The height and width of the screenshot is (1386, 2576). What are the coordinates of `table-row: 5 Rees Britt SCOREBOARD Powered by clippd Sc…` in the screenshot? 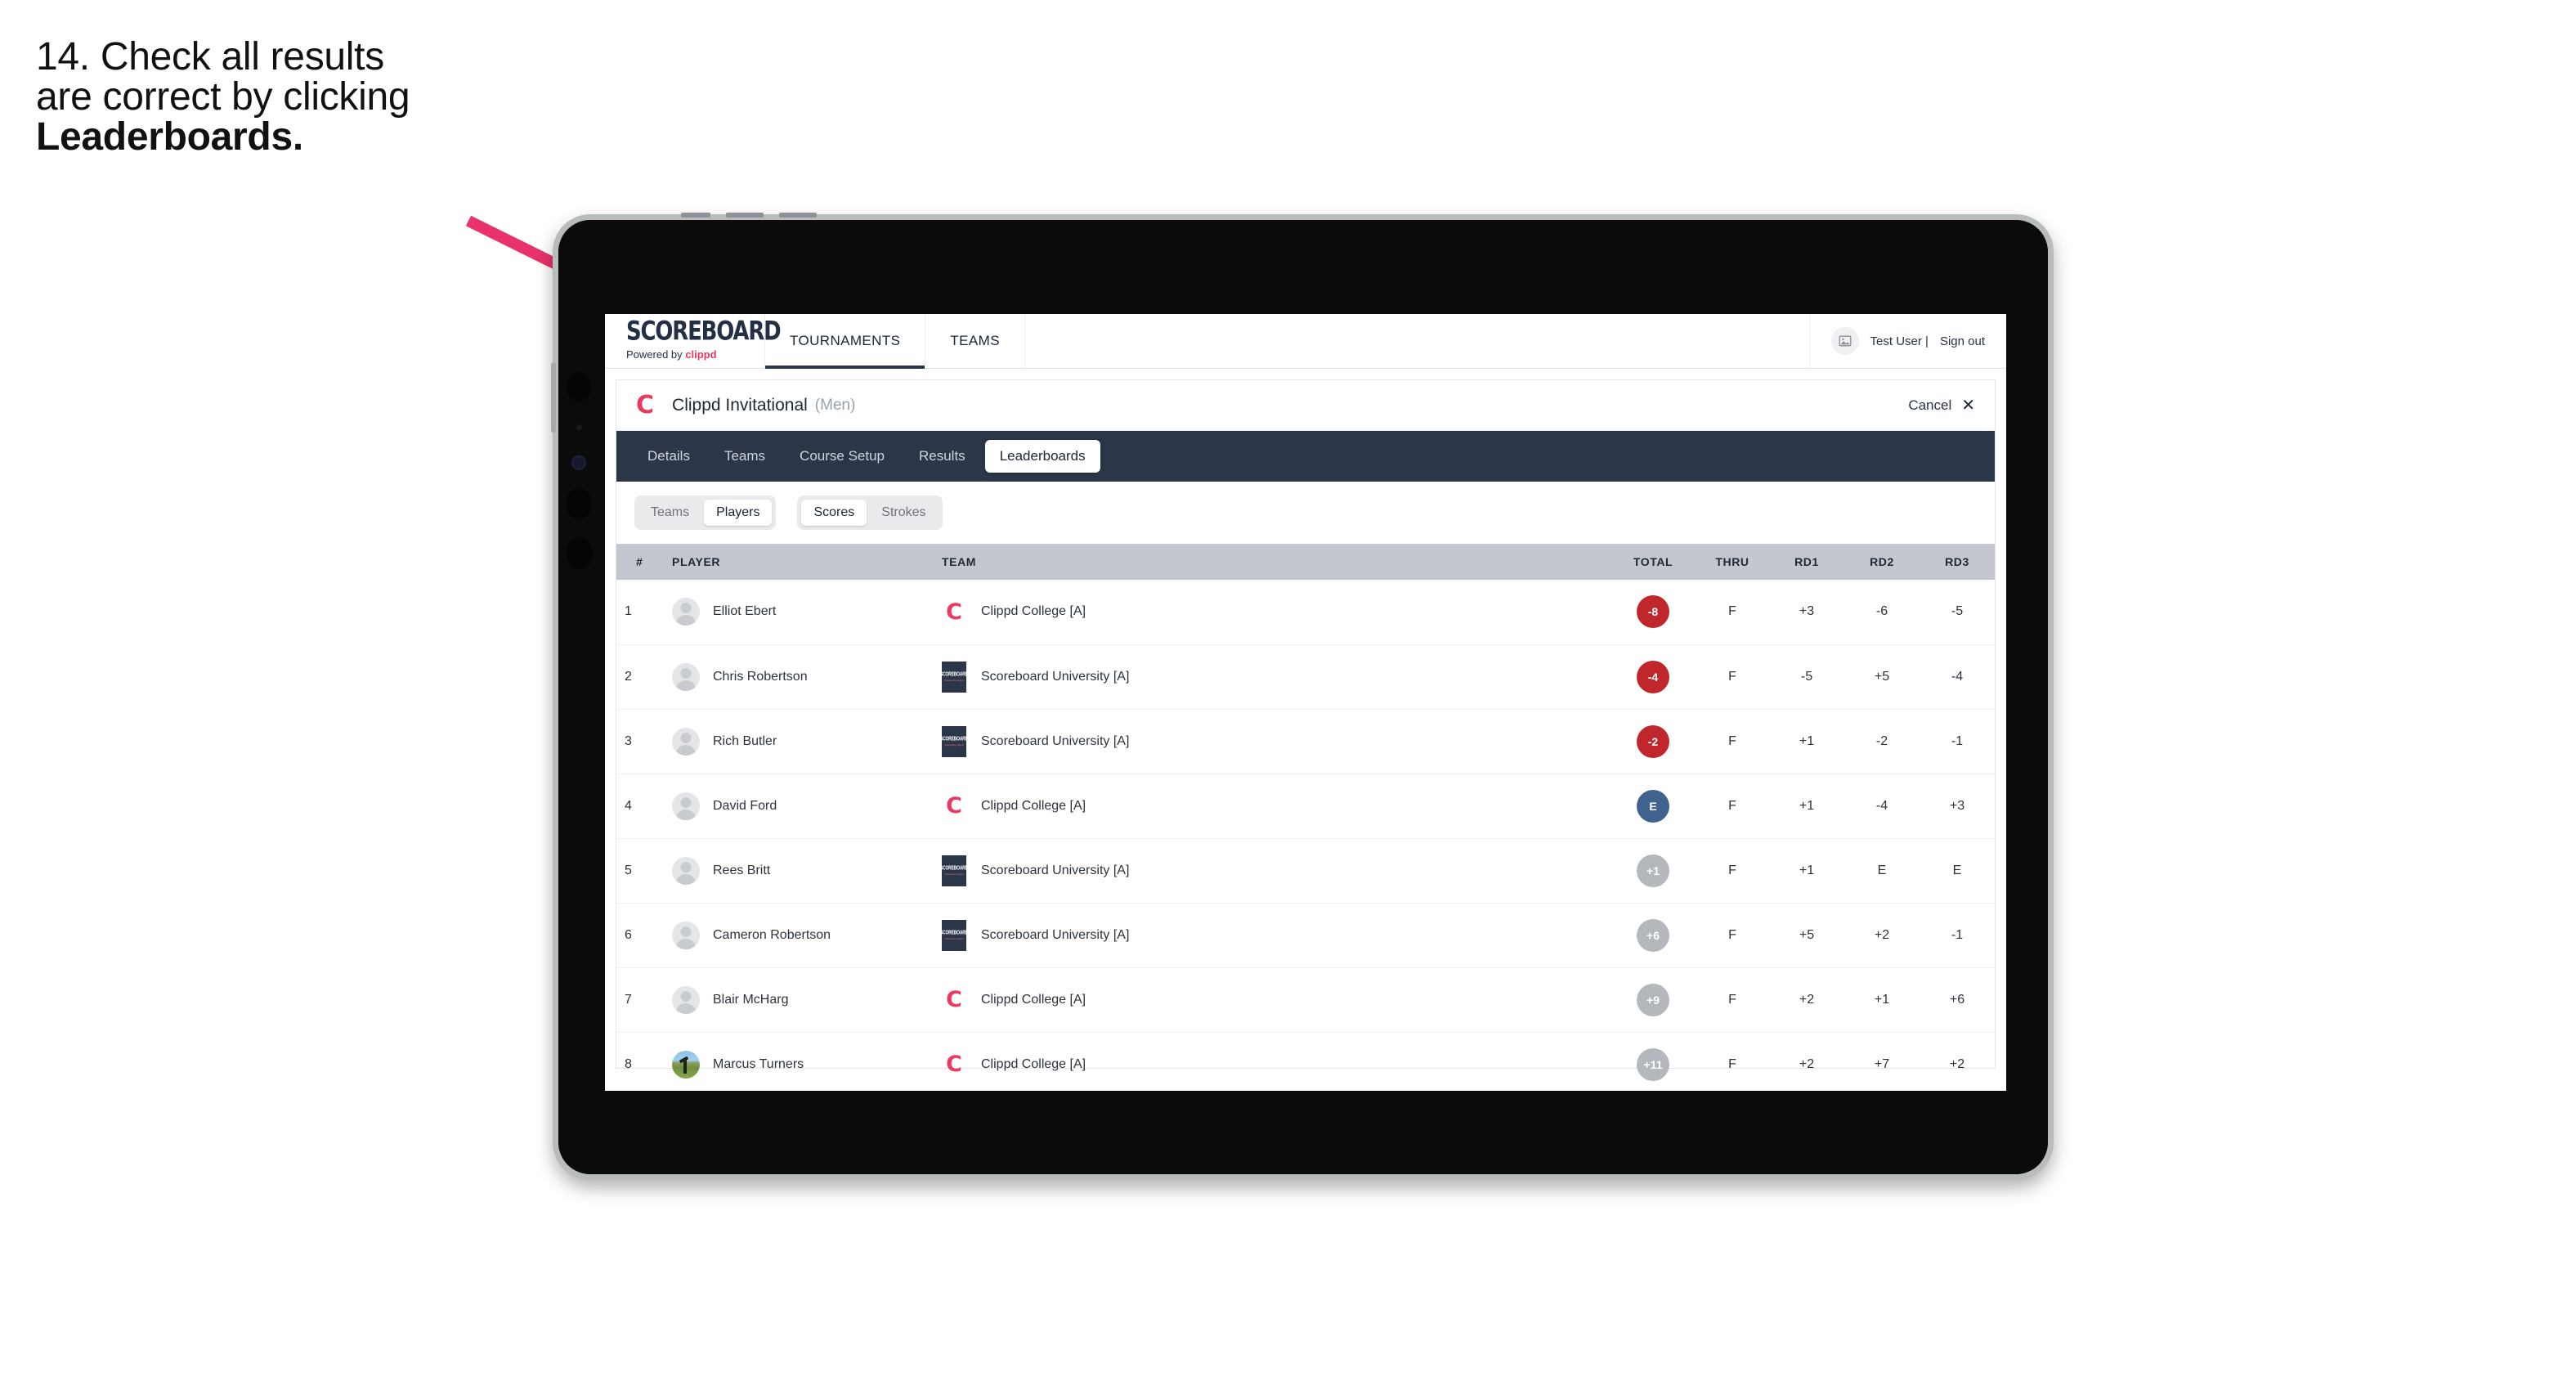 It's located at (1306, 870).